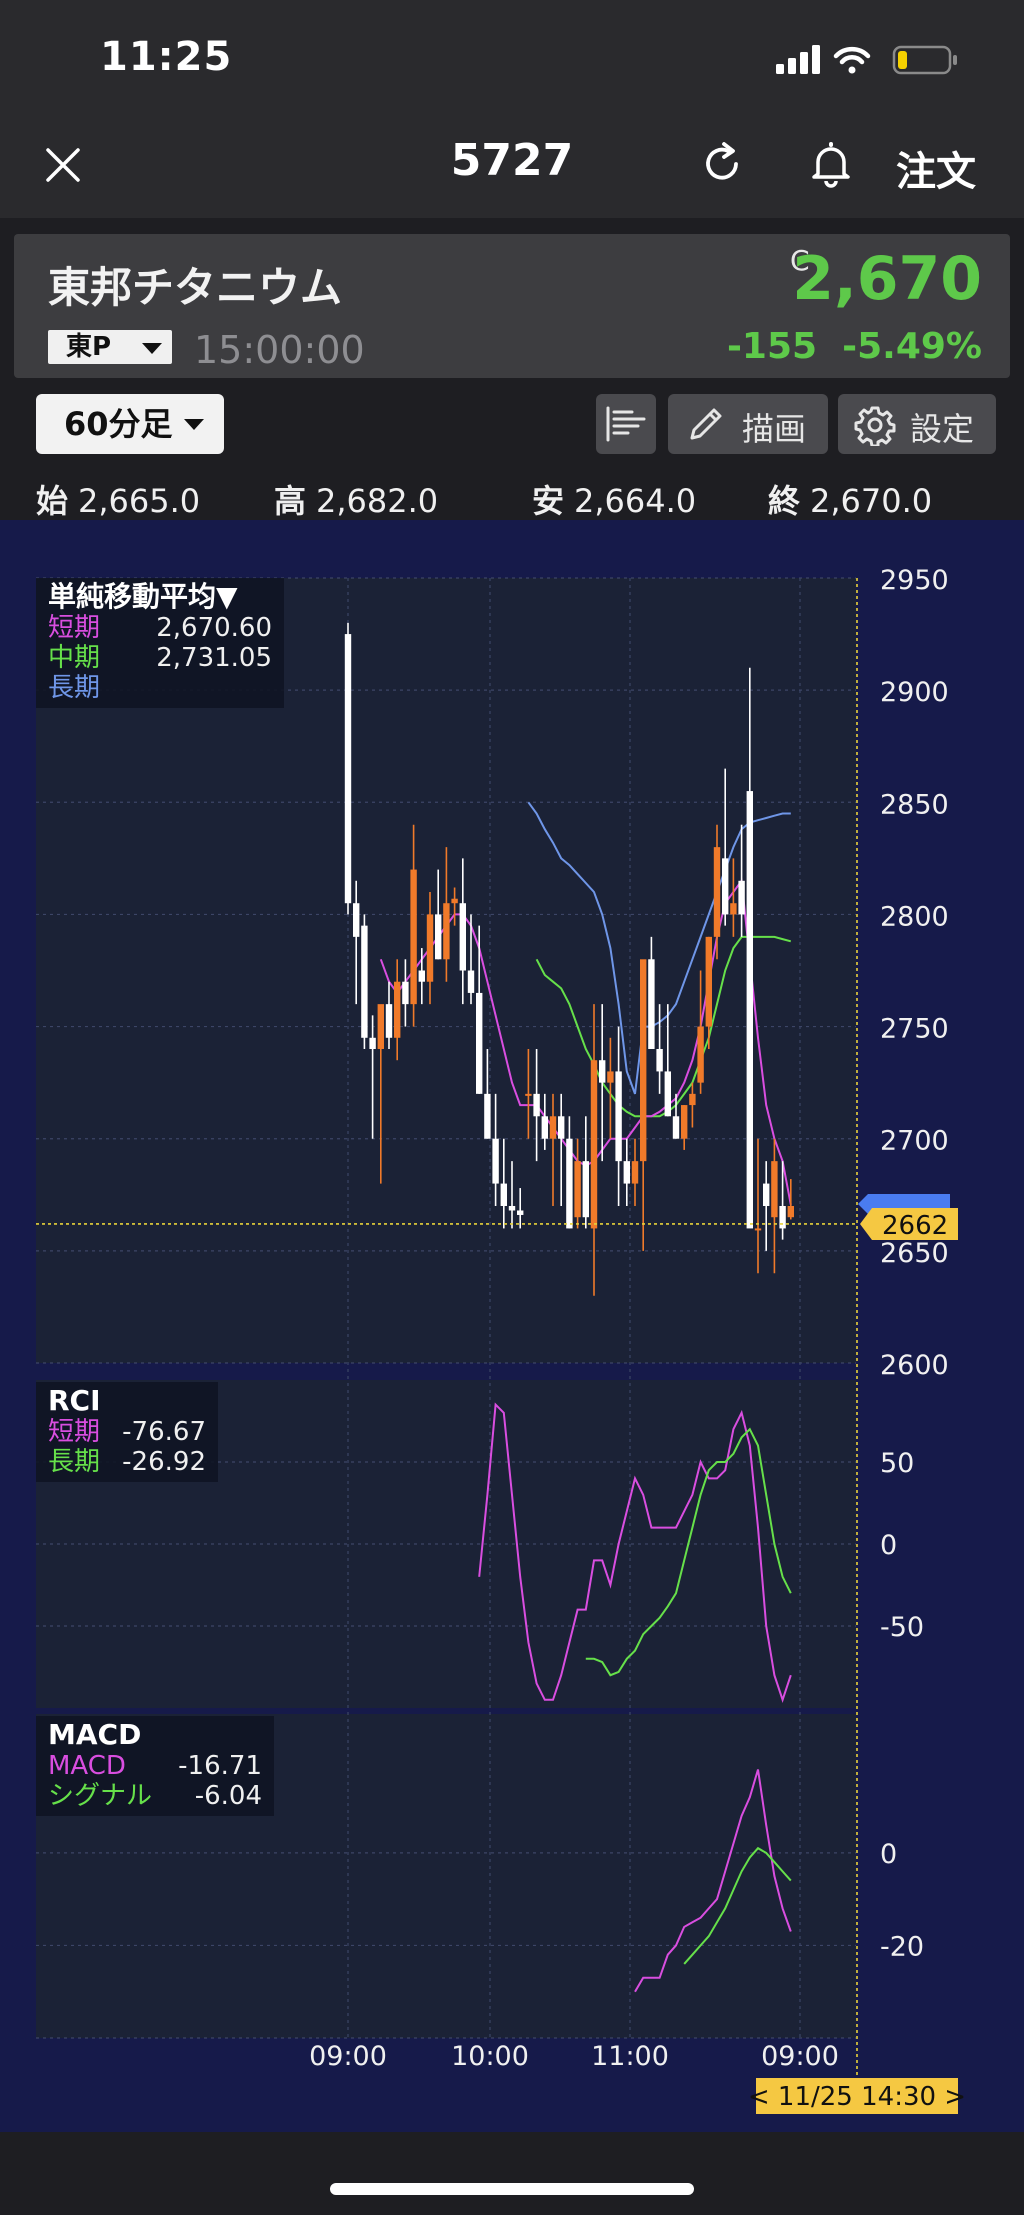 The width and height of the screenshot is (1024, 2215). What do you see at coordinates (888, 1854) in the screenshot?
I see `macd-tick-label: 0` at bounding box center [888, 1854].